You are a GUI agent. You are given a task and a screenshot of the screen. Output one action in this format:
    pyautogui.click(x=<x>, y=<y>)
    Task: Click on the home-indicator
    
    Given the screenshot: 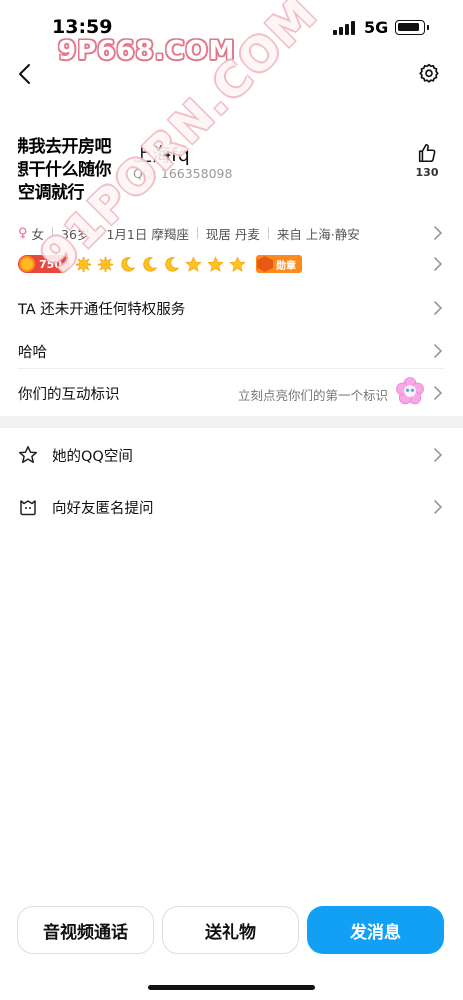 What is the action you would take?
    pyautogui.click(x=231, y=987)
    